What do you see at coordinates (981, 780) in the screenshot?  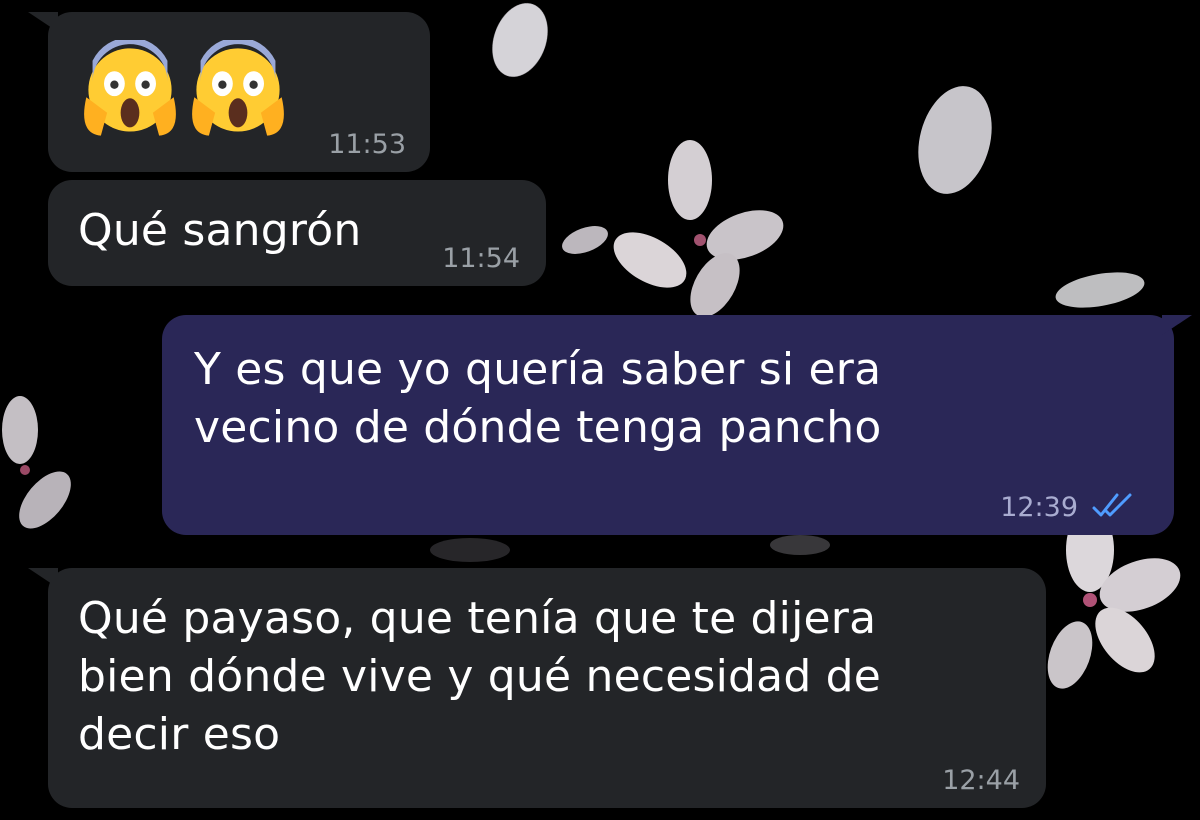 I see `message-timestamp: 12:44` at bounding box center [981, 780].